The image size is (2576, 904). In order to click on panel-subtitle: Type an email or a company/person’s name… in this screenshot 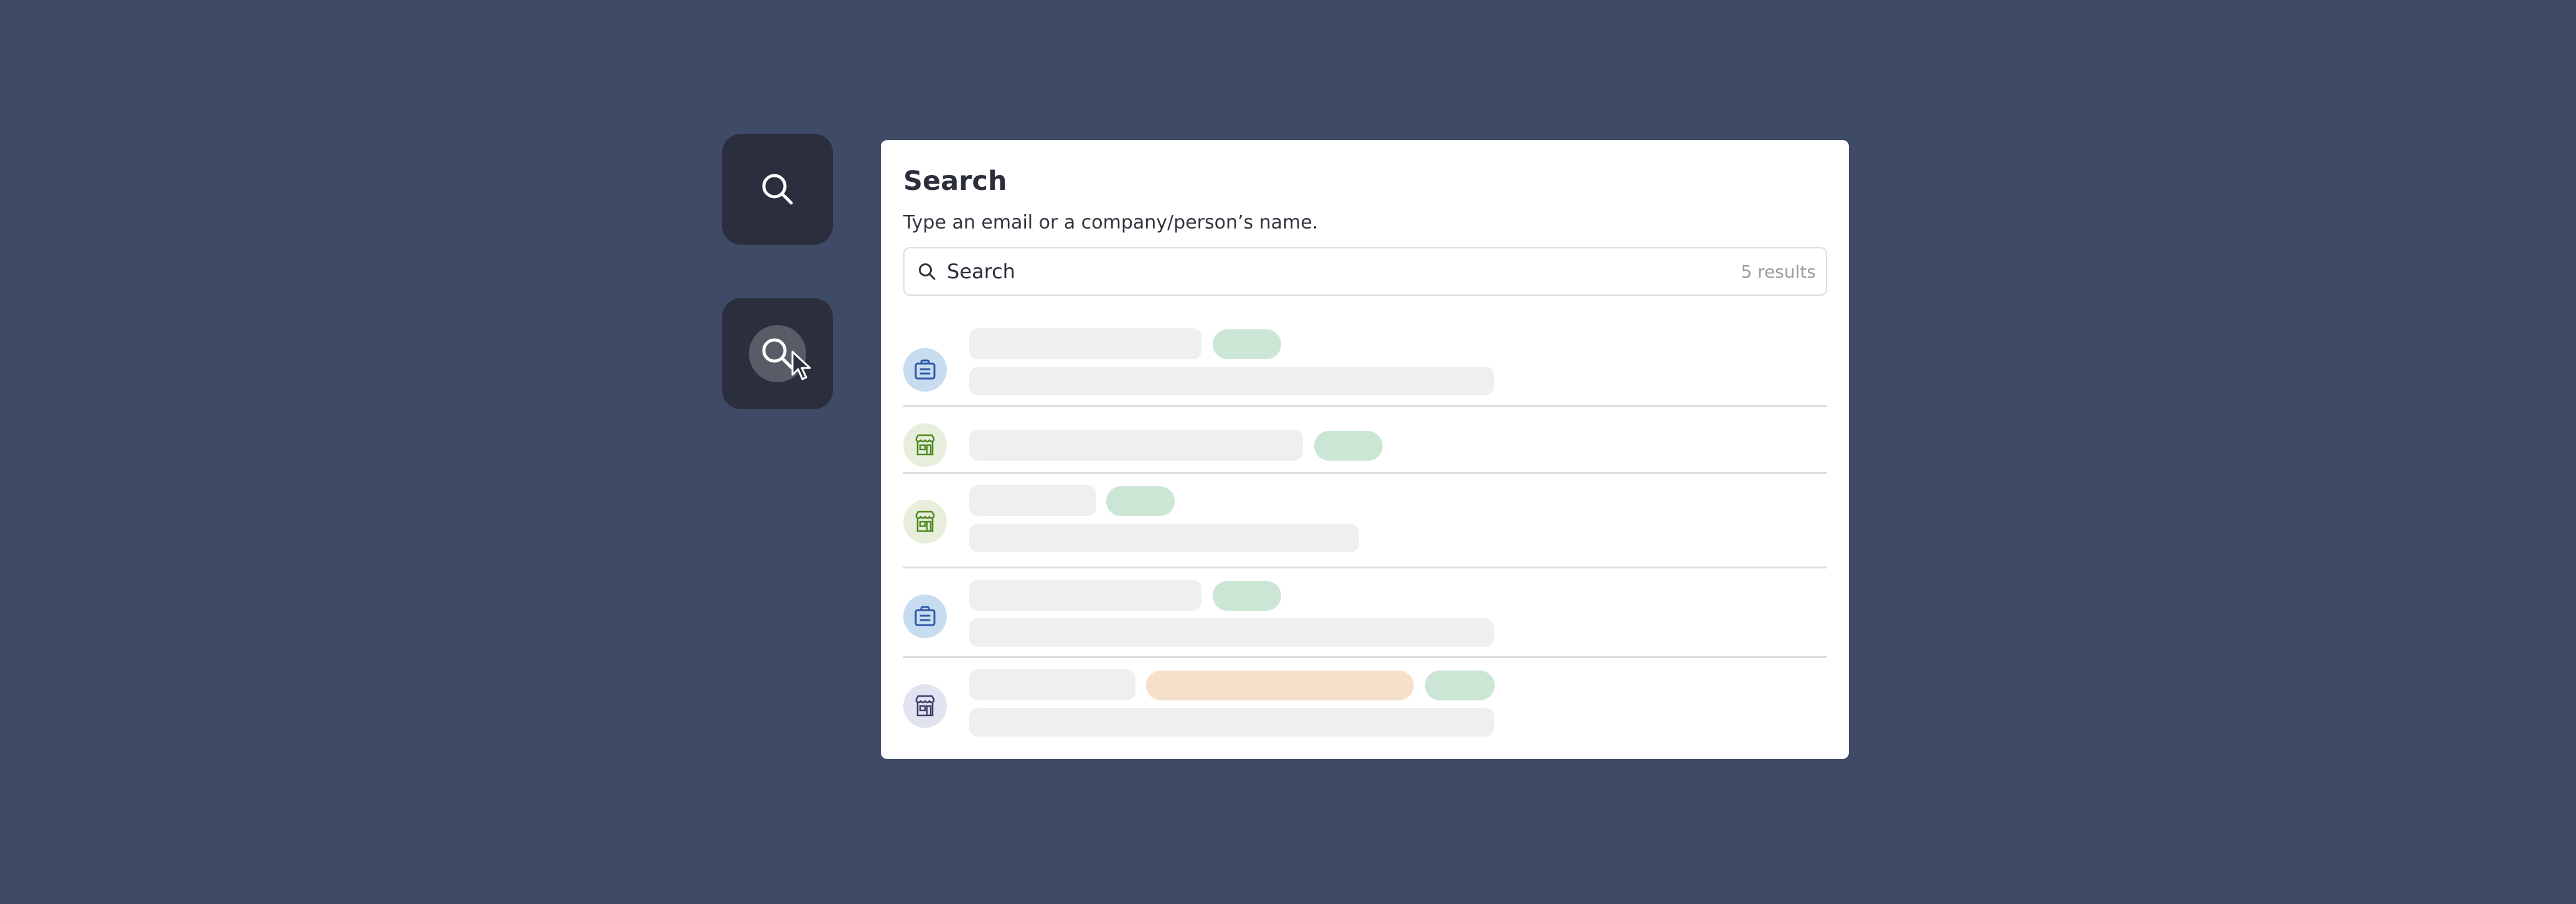, I will do `click(1111, 222)`.